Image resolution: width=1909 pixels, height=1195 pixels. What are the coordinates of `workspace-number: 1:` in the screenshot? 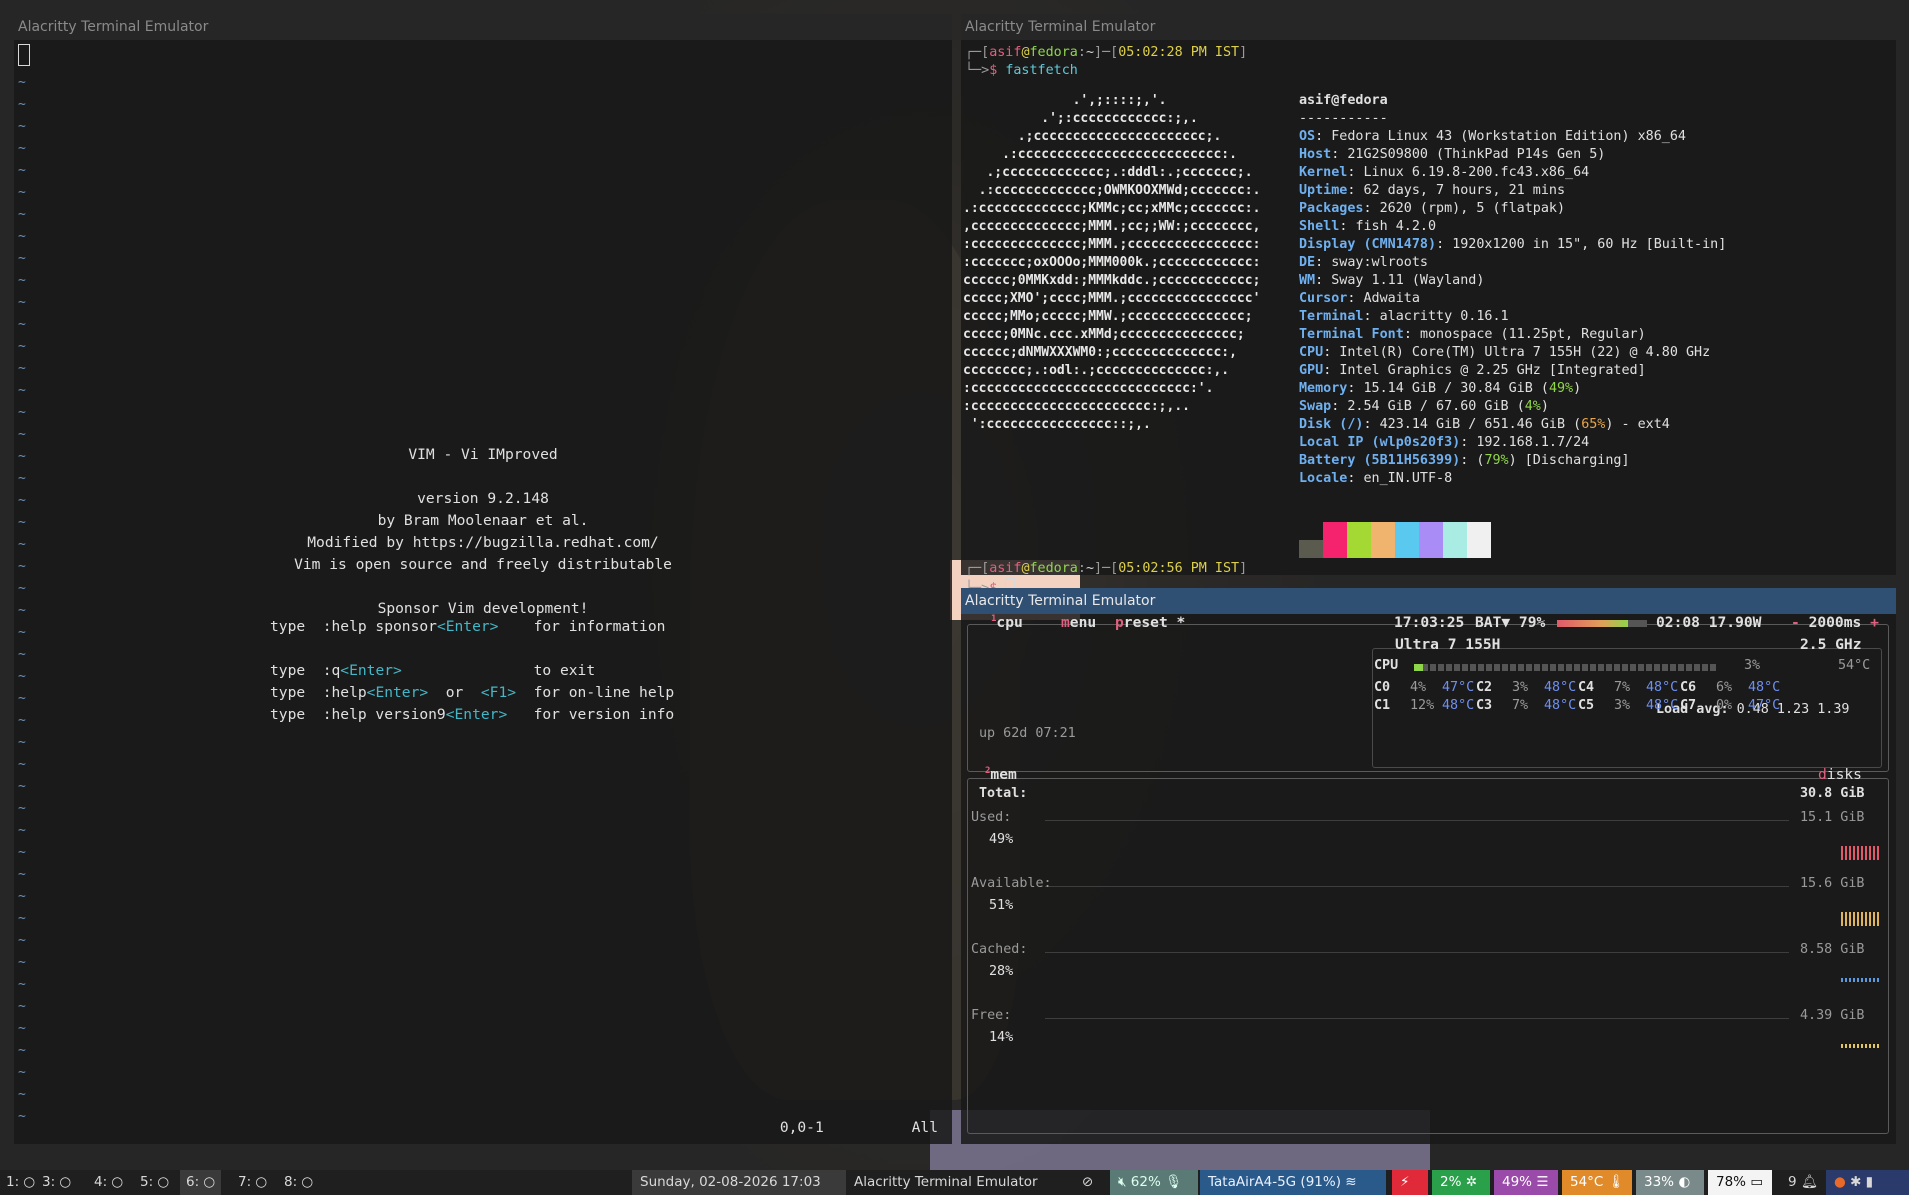 It's located at (13, 1182).